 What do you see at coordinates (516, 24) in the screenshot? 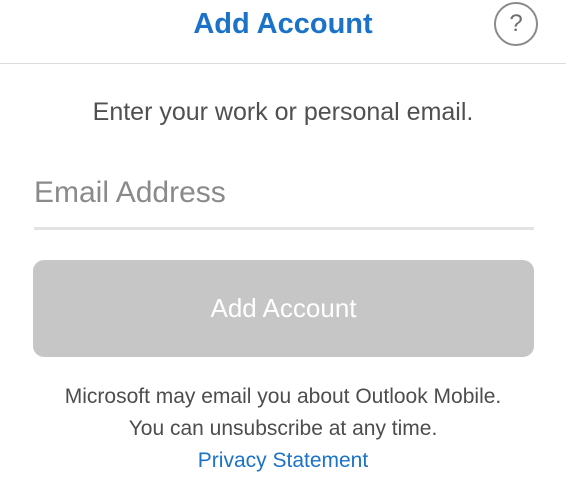
I see `help-icon: ?` at bounding box center [516, 24].